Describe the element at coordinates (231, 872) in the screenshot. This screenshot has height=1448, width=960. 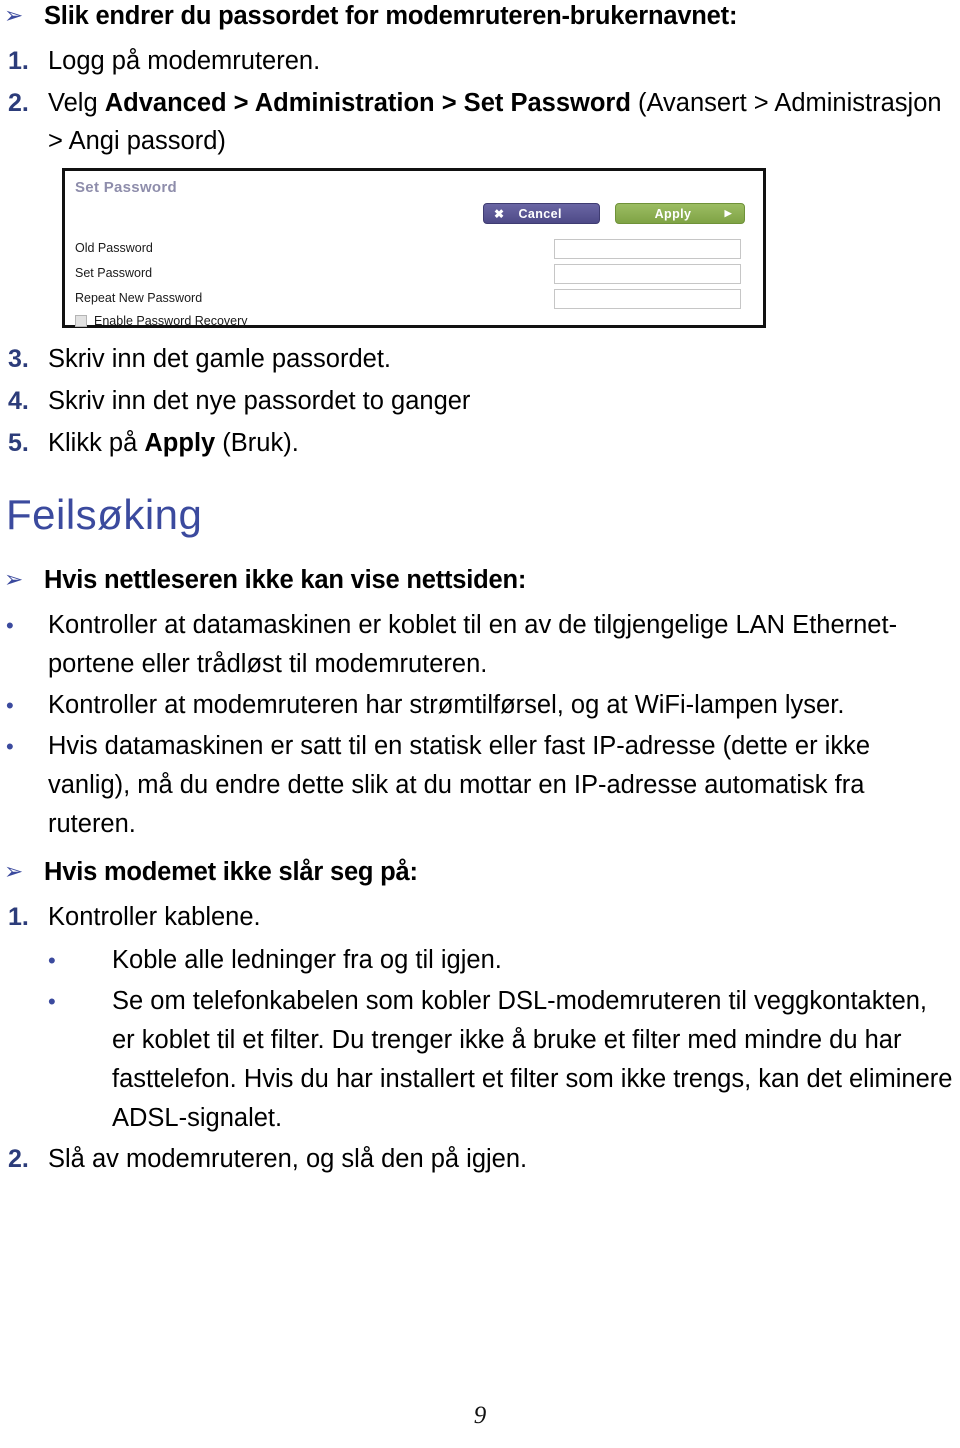
I see `modem-group-heading: Hvis modemet ikke slår seg på:` at that location.